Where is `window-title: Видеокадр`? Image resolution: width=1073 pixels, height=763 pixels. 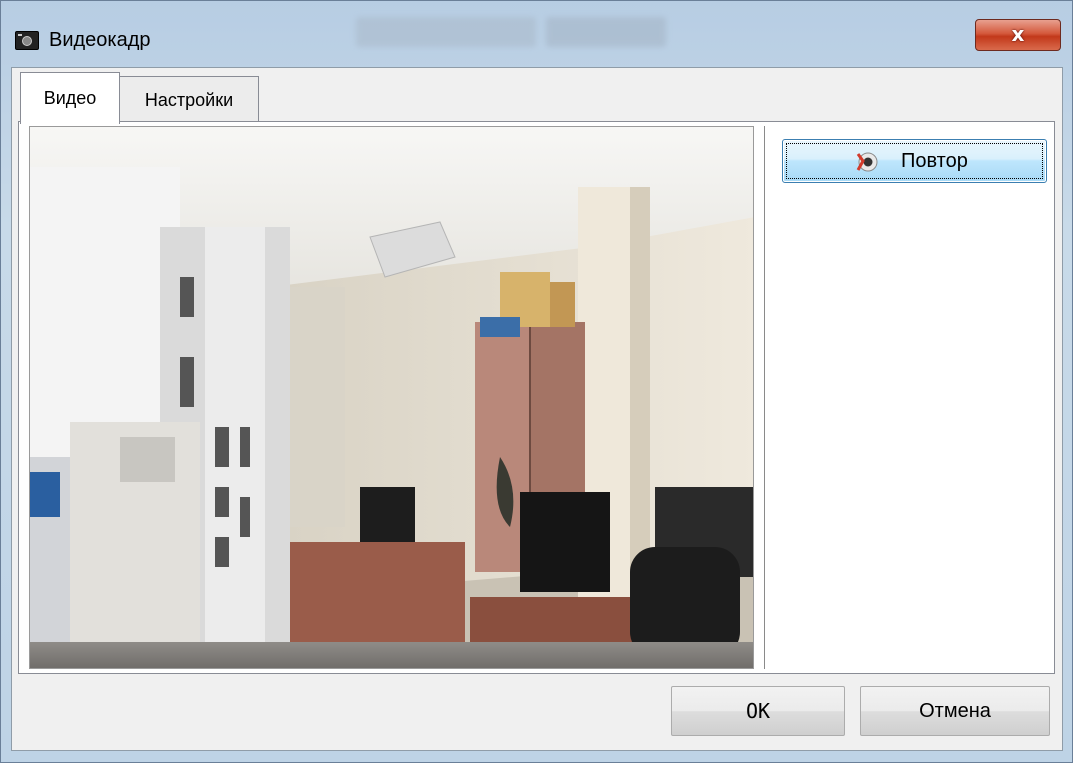 window-title: Видеокадр is located at coordinates (100, 40).